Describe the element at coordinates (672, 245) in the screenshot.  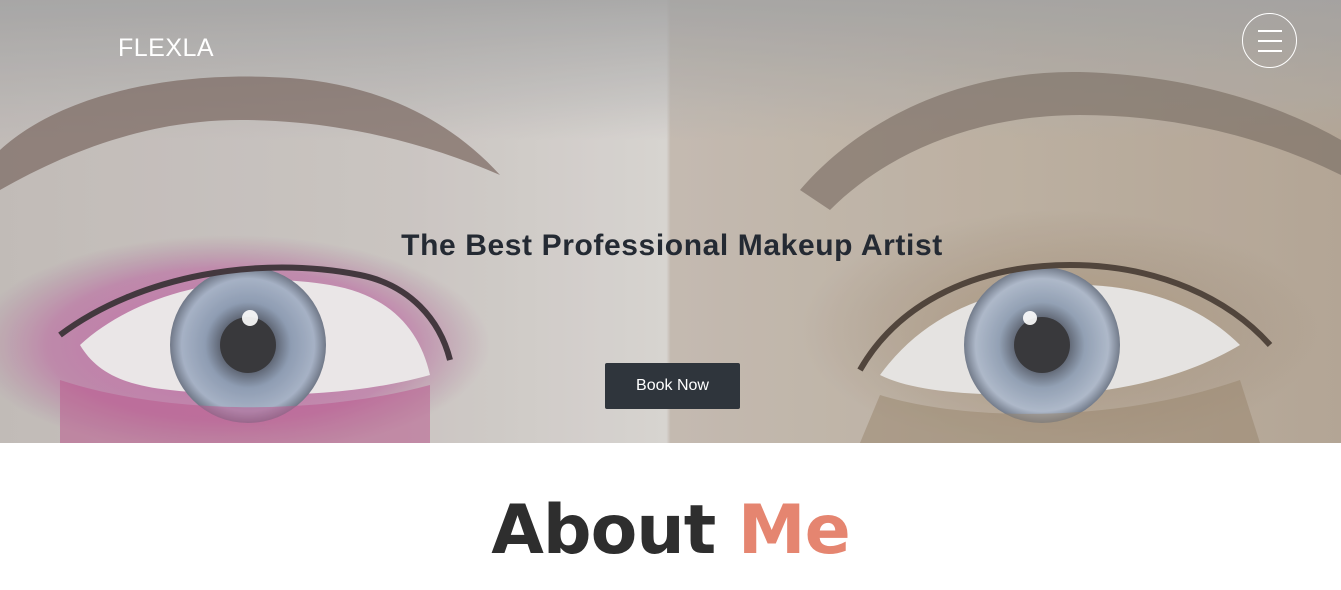
I see `hero-title: The Best Professional Makeup Artist` at that location.